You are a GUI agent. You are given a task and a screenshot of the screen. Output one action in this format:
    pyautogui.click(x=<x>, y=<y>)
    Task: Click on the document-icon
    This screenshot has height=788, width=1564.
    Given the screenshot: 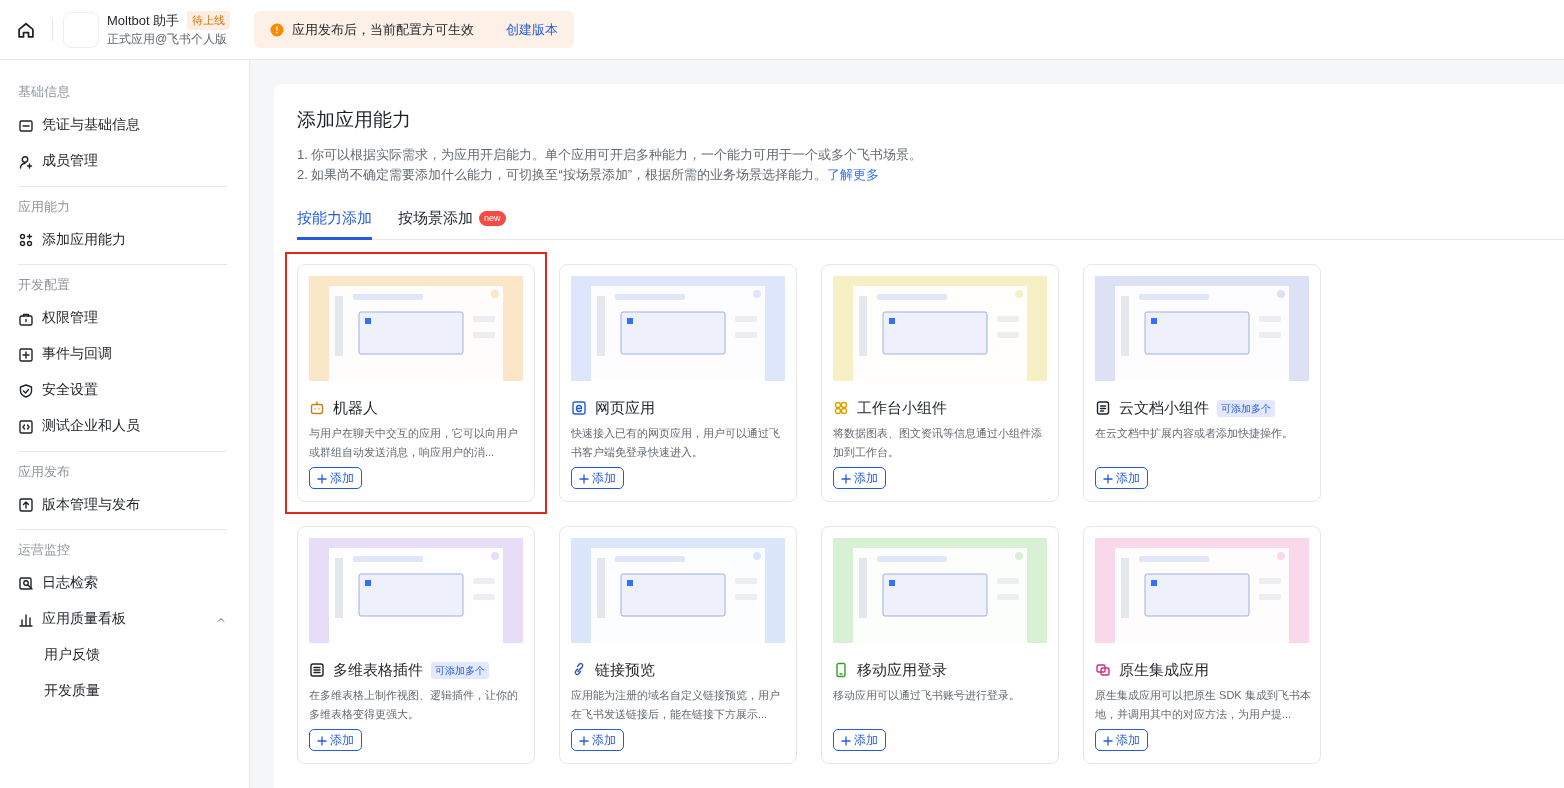 What is the action you would take?
    pyautogui.click(x=1103, y=408)
    